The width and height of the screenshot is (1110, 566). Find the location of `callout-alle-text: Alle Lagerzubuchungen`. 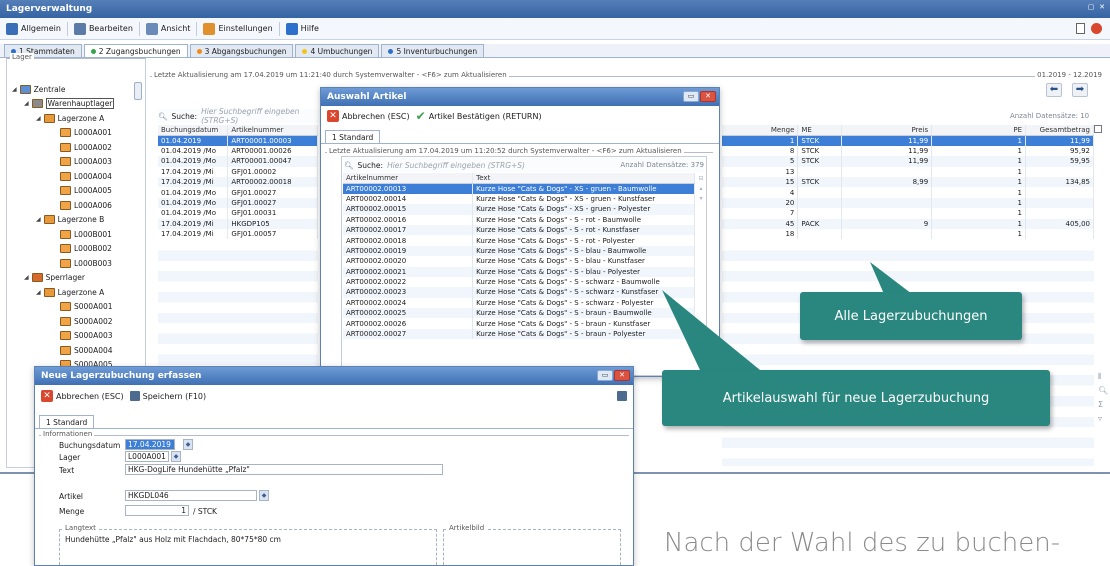

callout-alle-text: Alle Lagerzubuchungen is located at coordinates (911, 316).